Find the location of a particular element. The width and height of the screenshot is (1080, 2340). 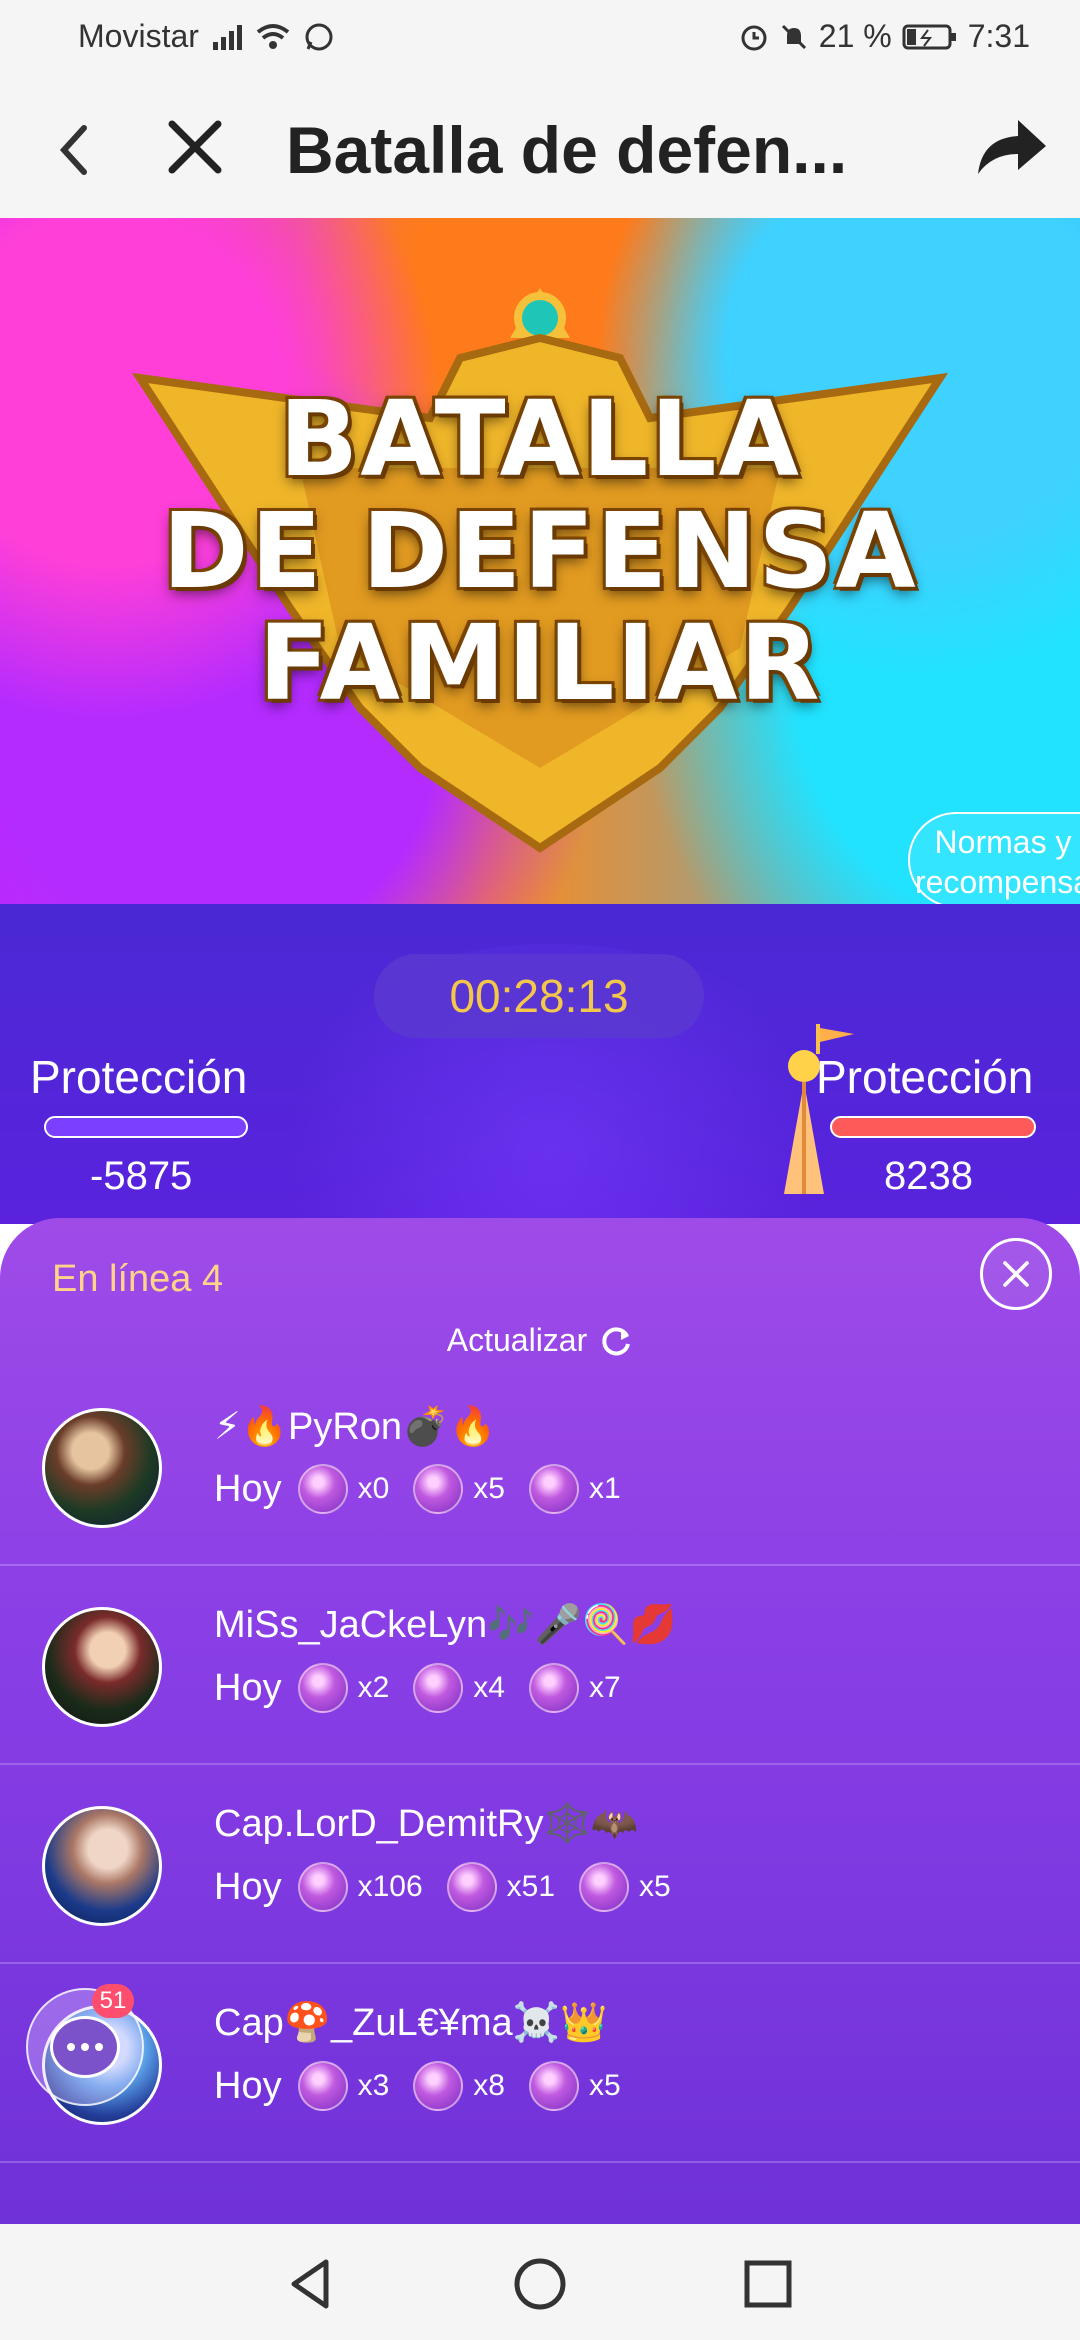

user-row: MiSs_JaCkeLyn🎶🎤🍭💋 Hoy x2 x4 x7 is located at coordinates (540, 1666).